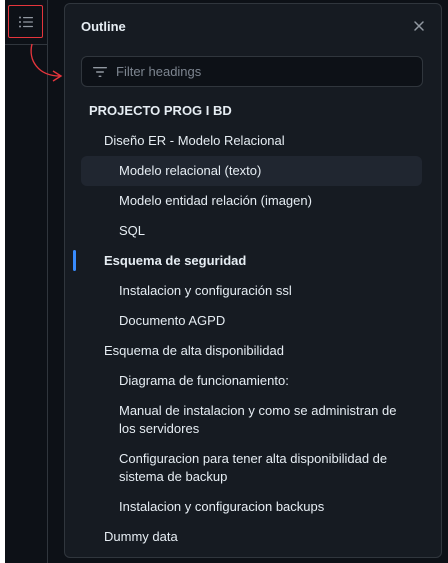 The image size is (448, 563). Describe the element at coordinates (251, 381) in the screenshot. I see `heading-item: Diagrama de funcionamiento:` at that location.